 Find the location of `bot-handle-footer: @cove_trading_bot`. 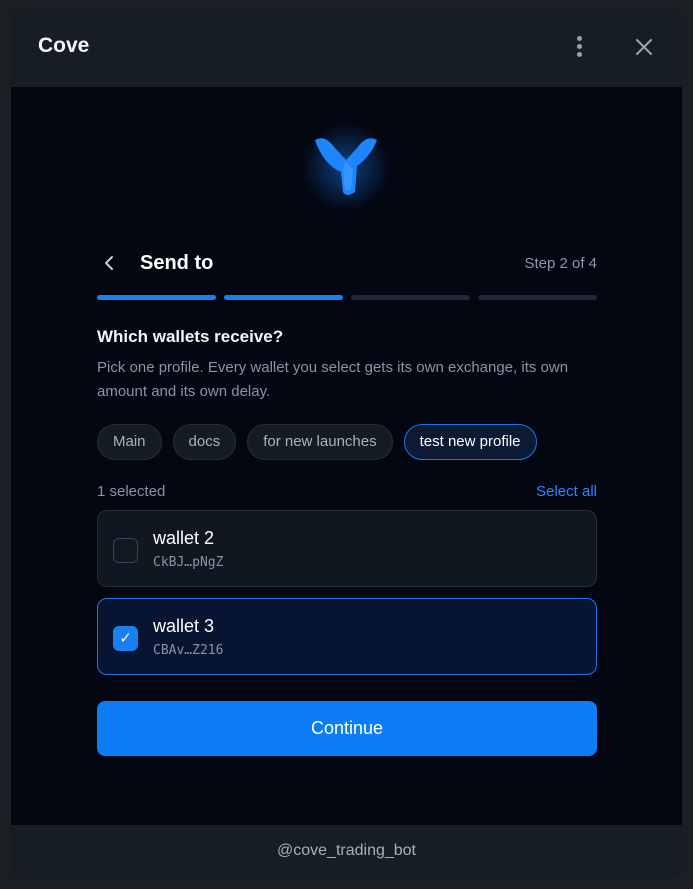

bot-handle-footer: @cove_trading_bot is located at coordinates (346, 851).